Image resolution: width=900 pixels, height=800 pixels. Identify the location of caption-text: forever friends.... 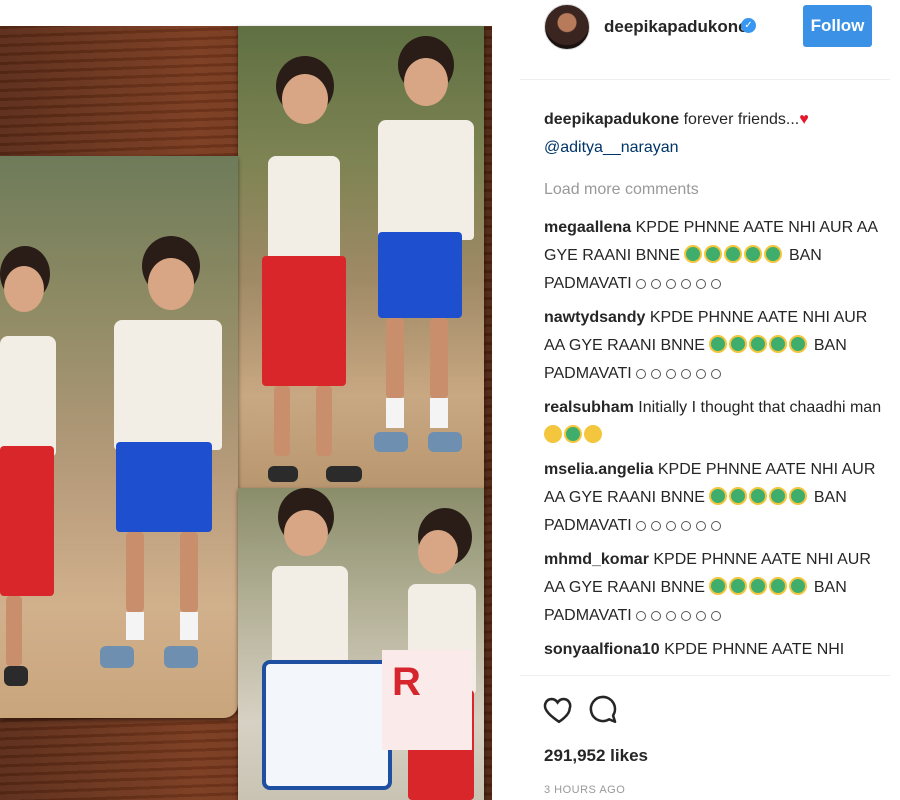
(741, 119).